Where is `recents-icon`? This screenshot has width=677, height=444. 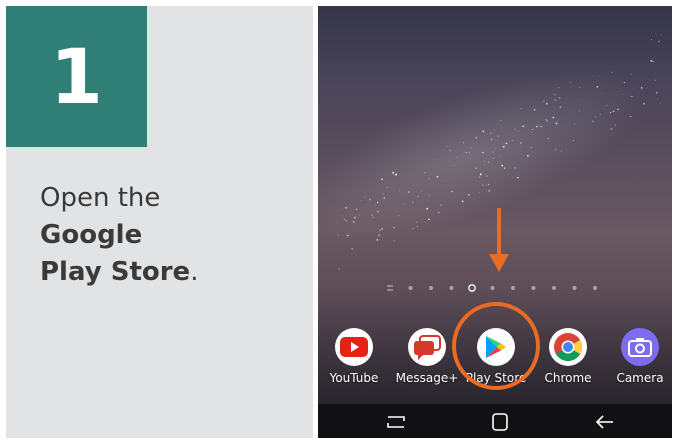 recents-icon is located at coordinates (396, 422).